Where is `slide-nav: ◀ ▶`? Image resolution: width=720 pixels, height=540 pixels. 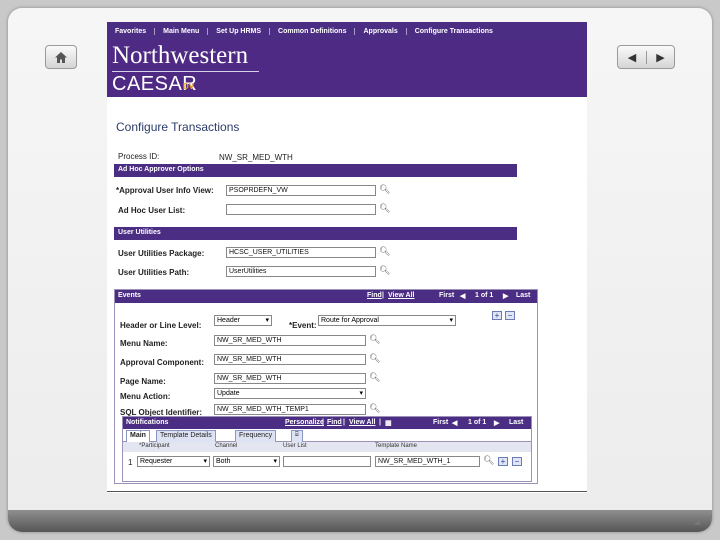
slide-nav: ◀ ▶ is located at coordinates (646, 57).